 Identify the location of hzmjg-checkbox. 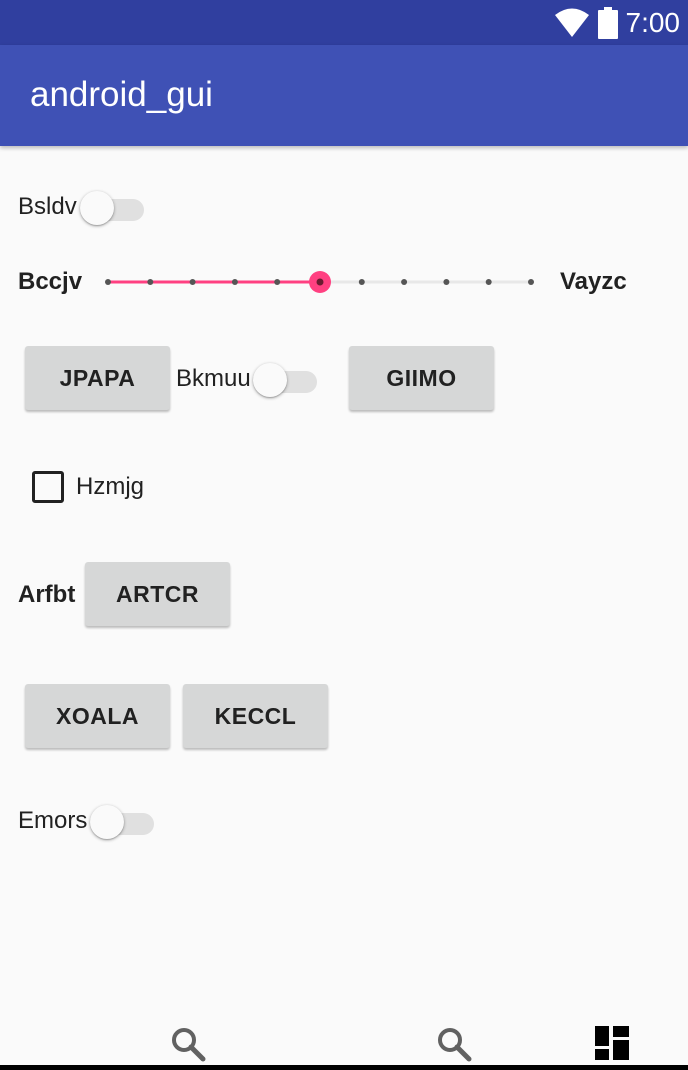
(48, 487).